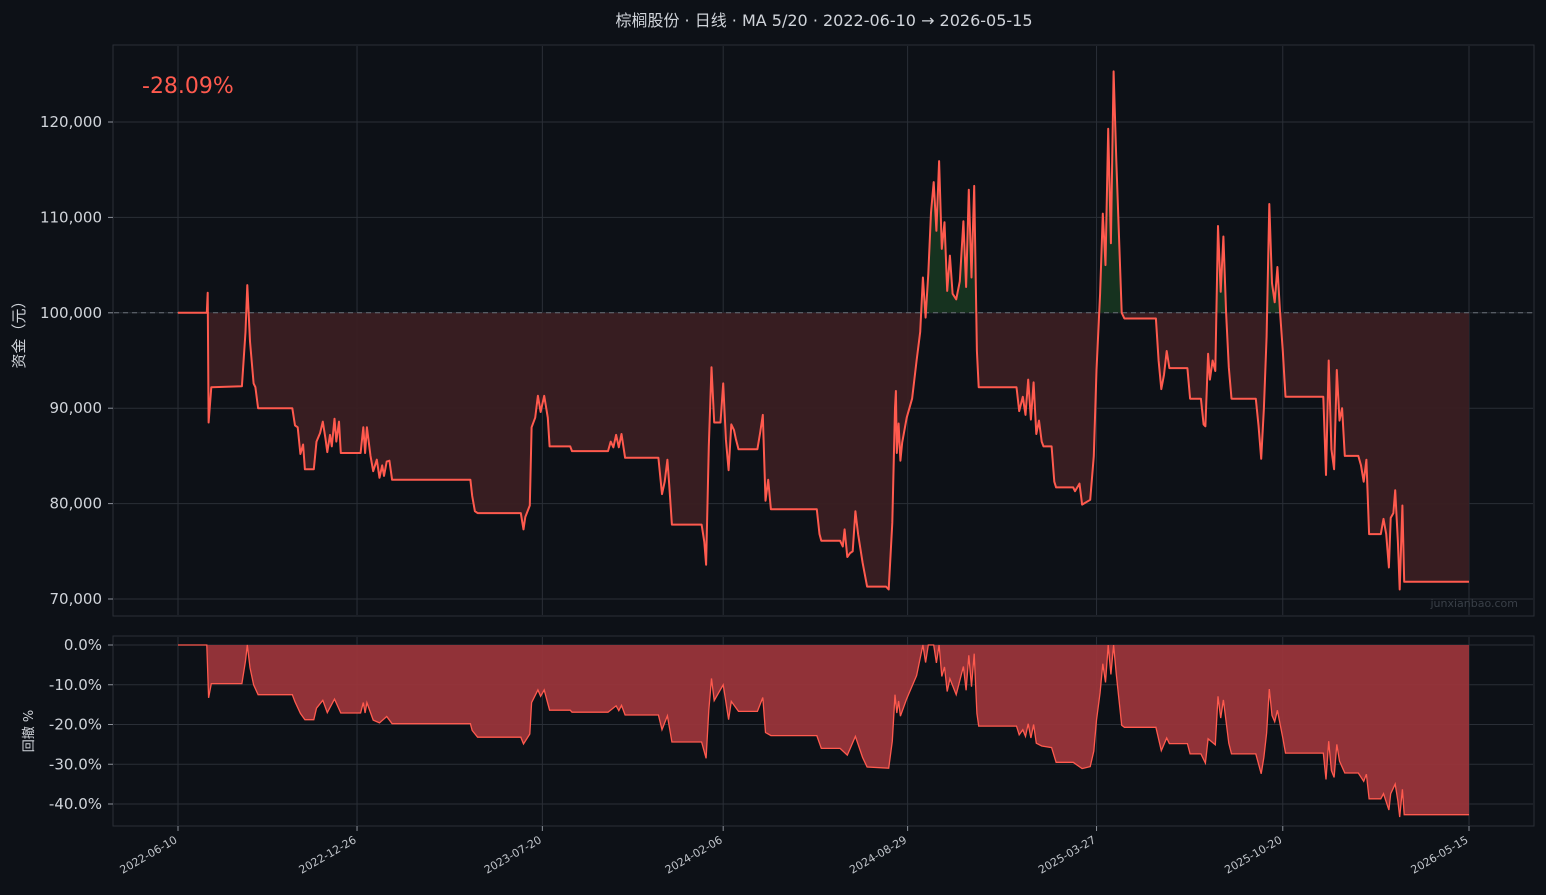 This screenshot has height=895, width=1546. Describe the element at coordinates (75, 685) in the screenshot. I see `drawdown-y-tick-label: -10.0%` at that location.